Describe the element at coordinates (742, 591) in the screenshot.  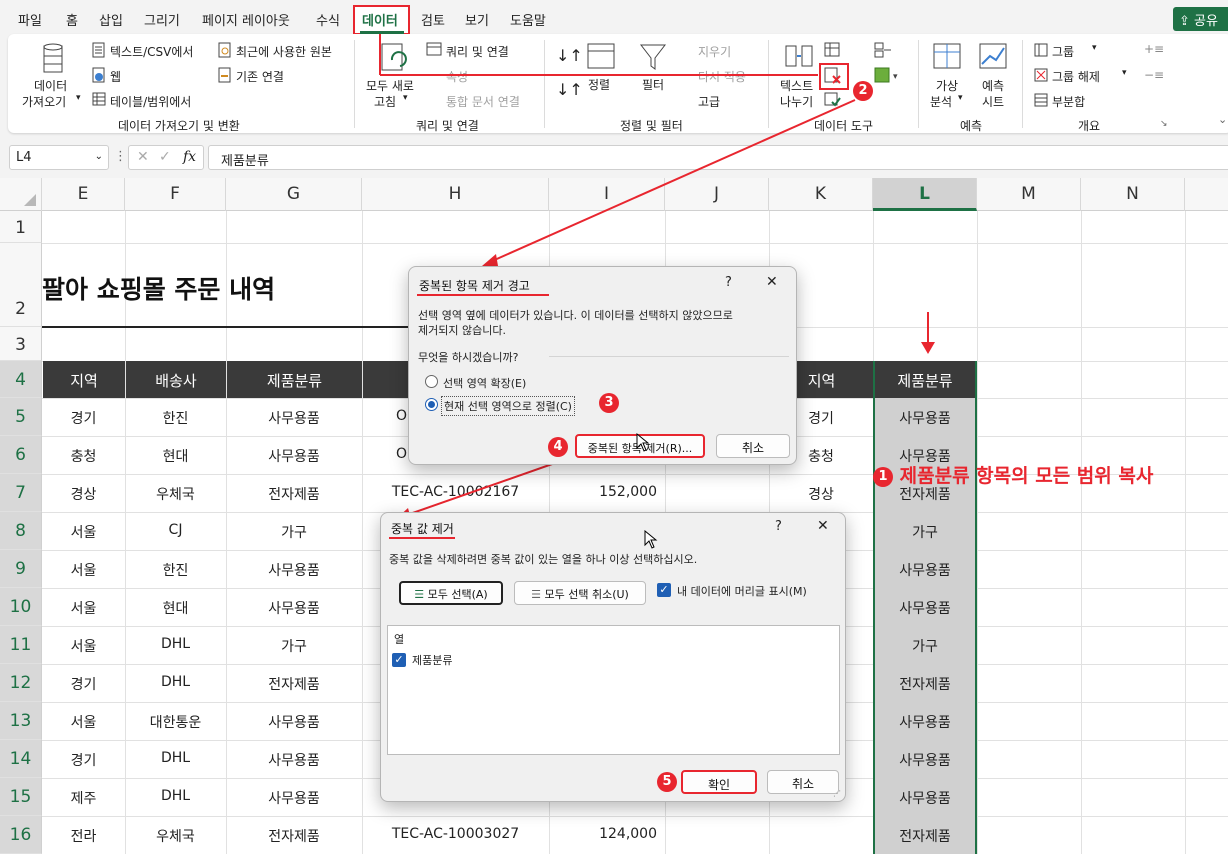
I see `has-headers-label: 내 데이터에 머리글 표시(M)` at that location.